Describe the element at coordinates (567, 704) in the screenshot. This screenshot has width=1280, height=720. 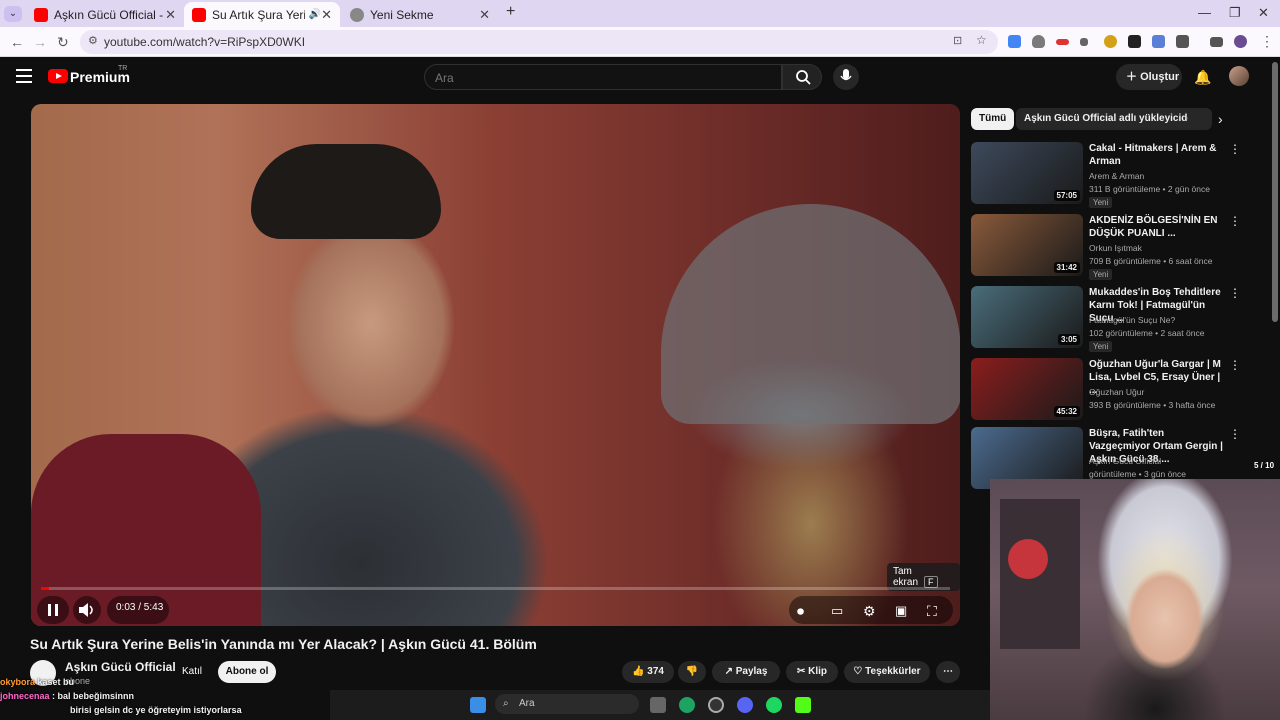
I see `taskbar-search: ⌕ Ara` at that location.